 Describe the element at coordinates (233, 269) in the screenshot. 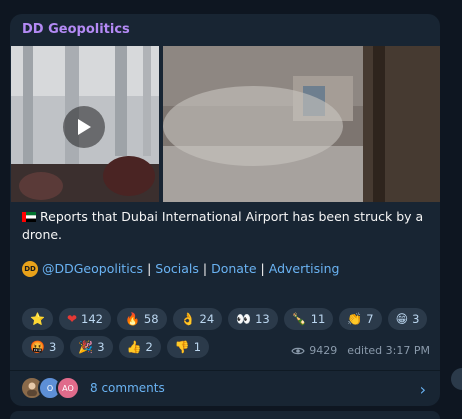

I see `donate-link: Donate` at that location.